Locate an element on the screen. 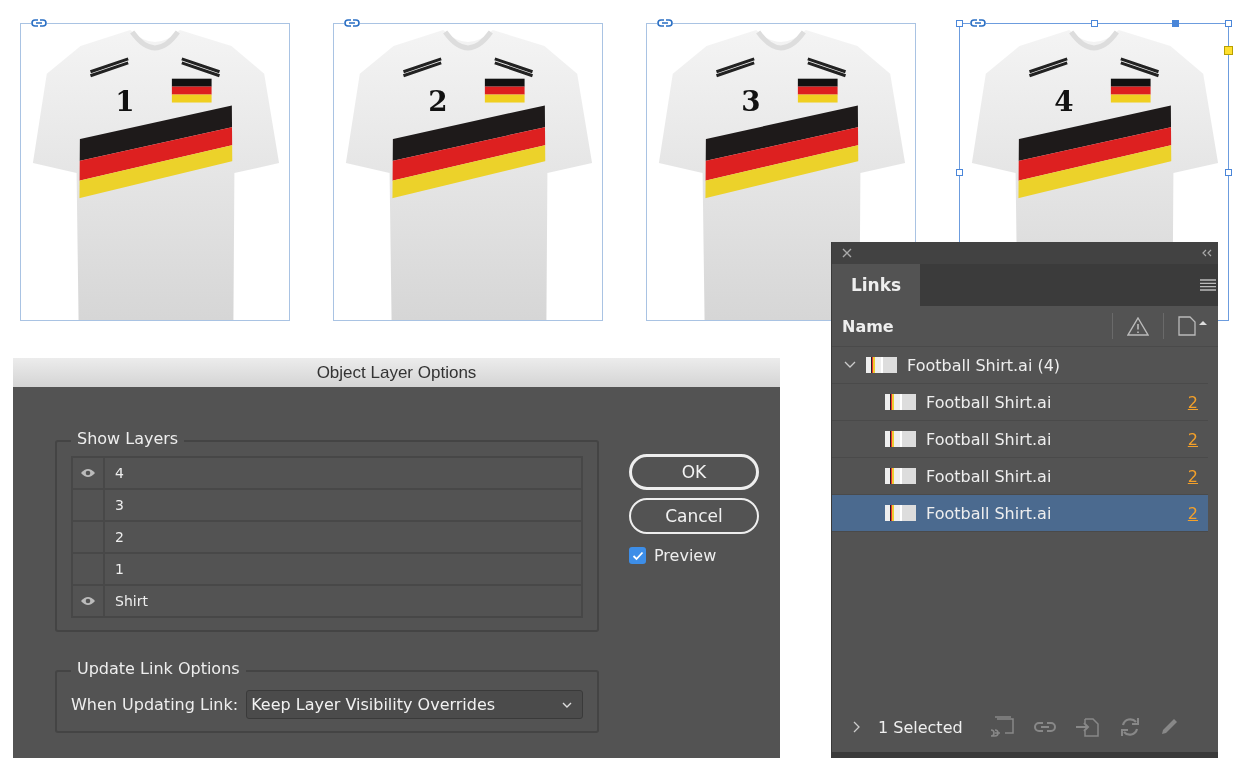 This screenshot has height=758, width=1248. shirt-number: 1 is located at coordinates (125, 102).